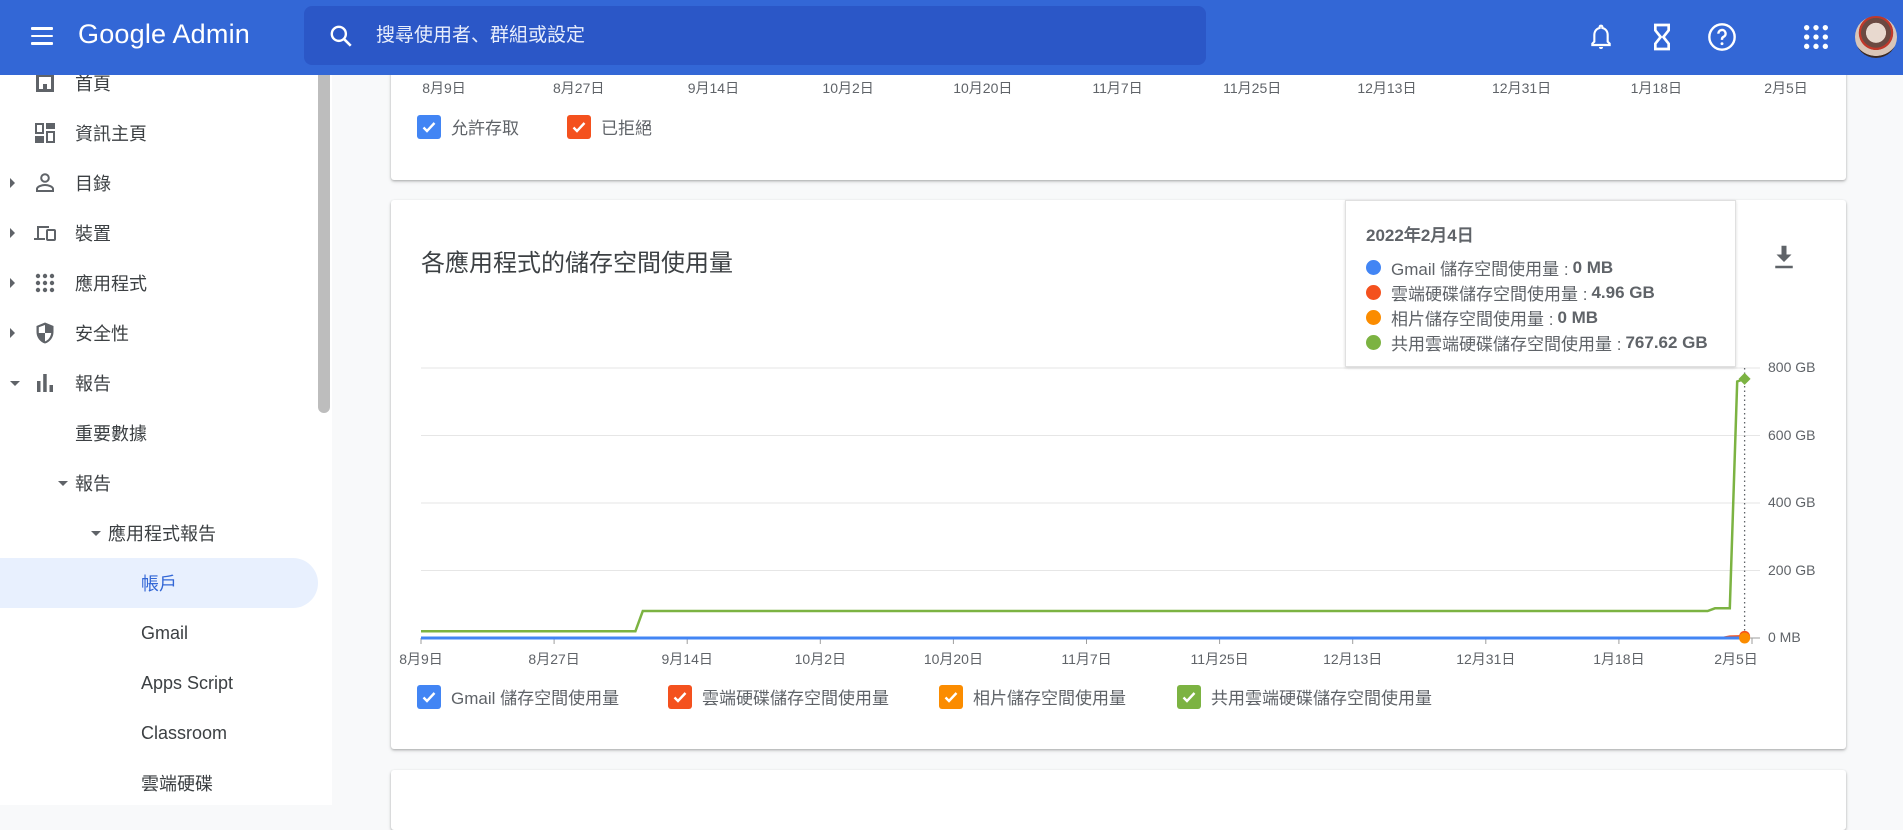 The width and height of the screenshot is (1903, 830). What do you see at coordinates (45, 133) in the screenshot?
I see `dashboard-icon` at bounding box center [45, 133].